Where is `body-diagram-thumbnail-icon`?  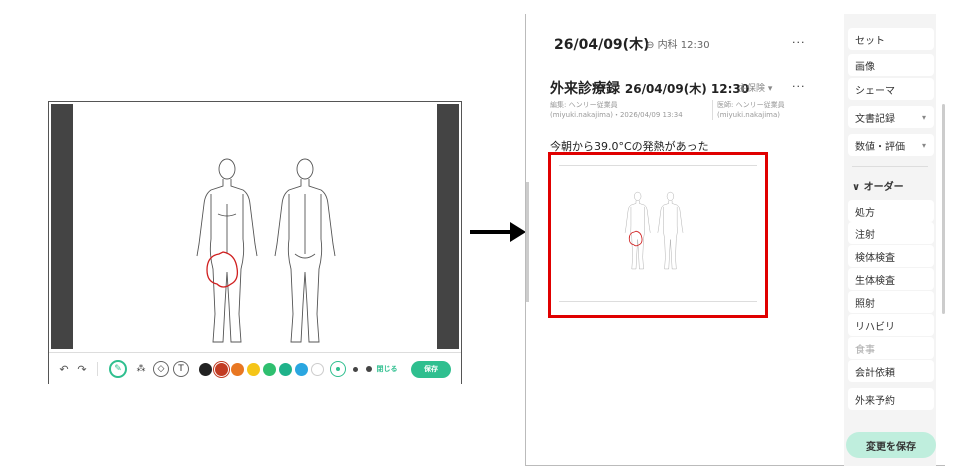 body-diagram-thumbnail-icon is located at coordinates (654, 230).